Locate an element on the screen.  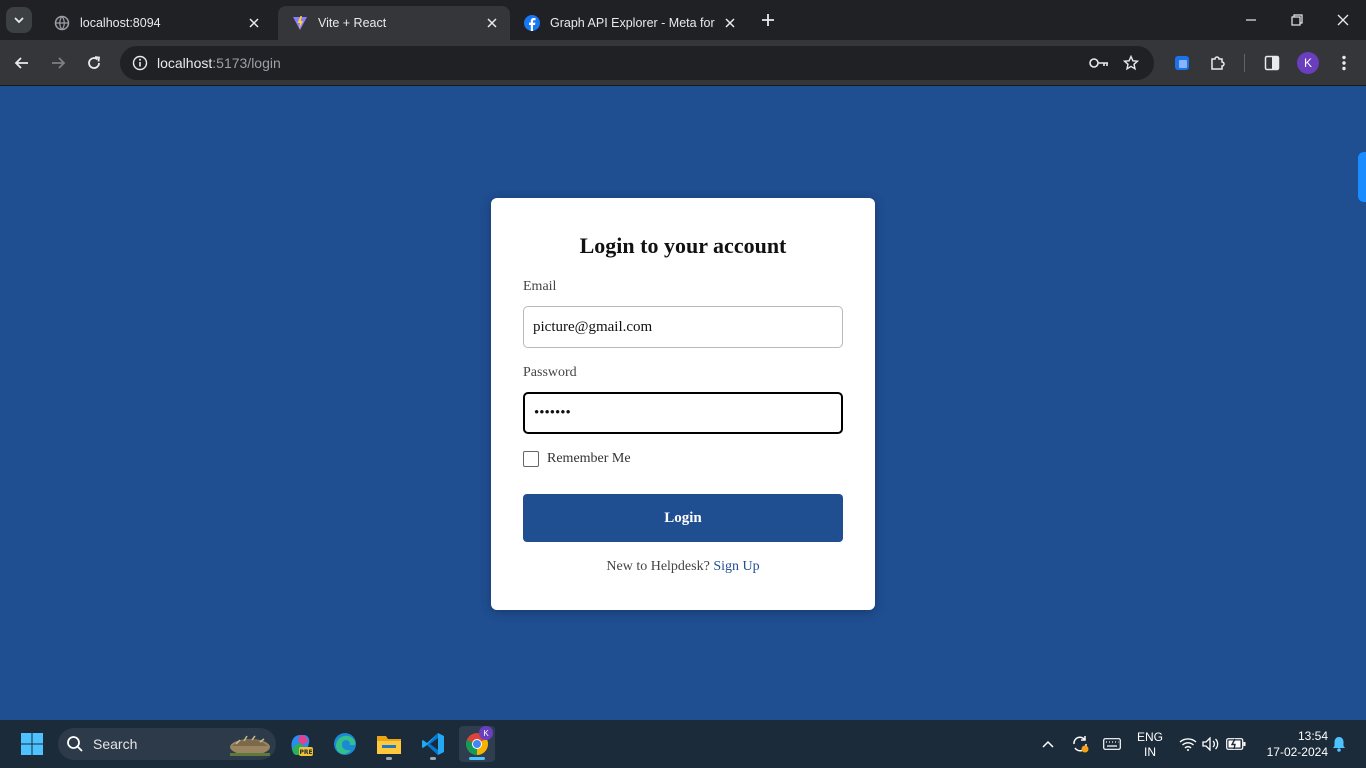
url-host: localhost is located at coordinates (185, 63).